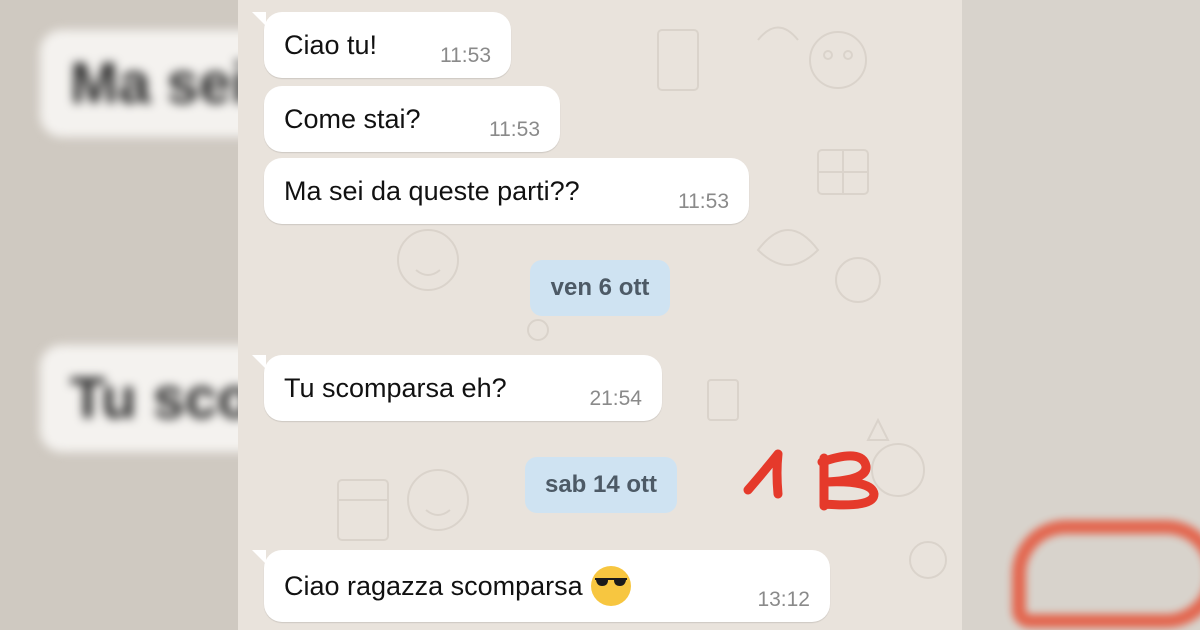  I want to click on message-bubble: Tu scomparsa eh? 21:54, so click(457, 388).